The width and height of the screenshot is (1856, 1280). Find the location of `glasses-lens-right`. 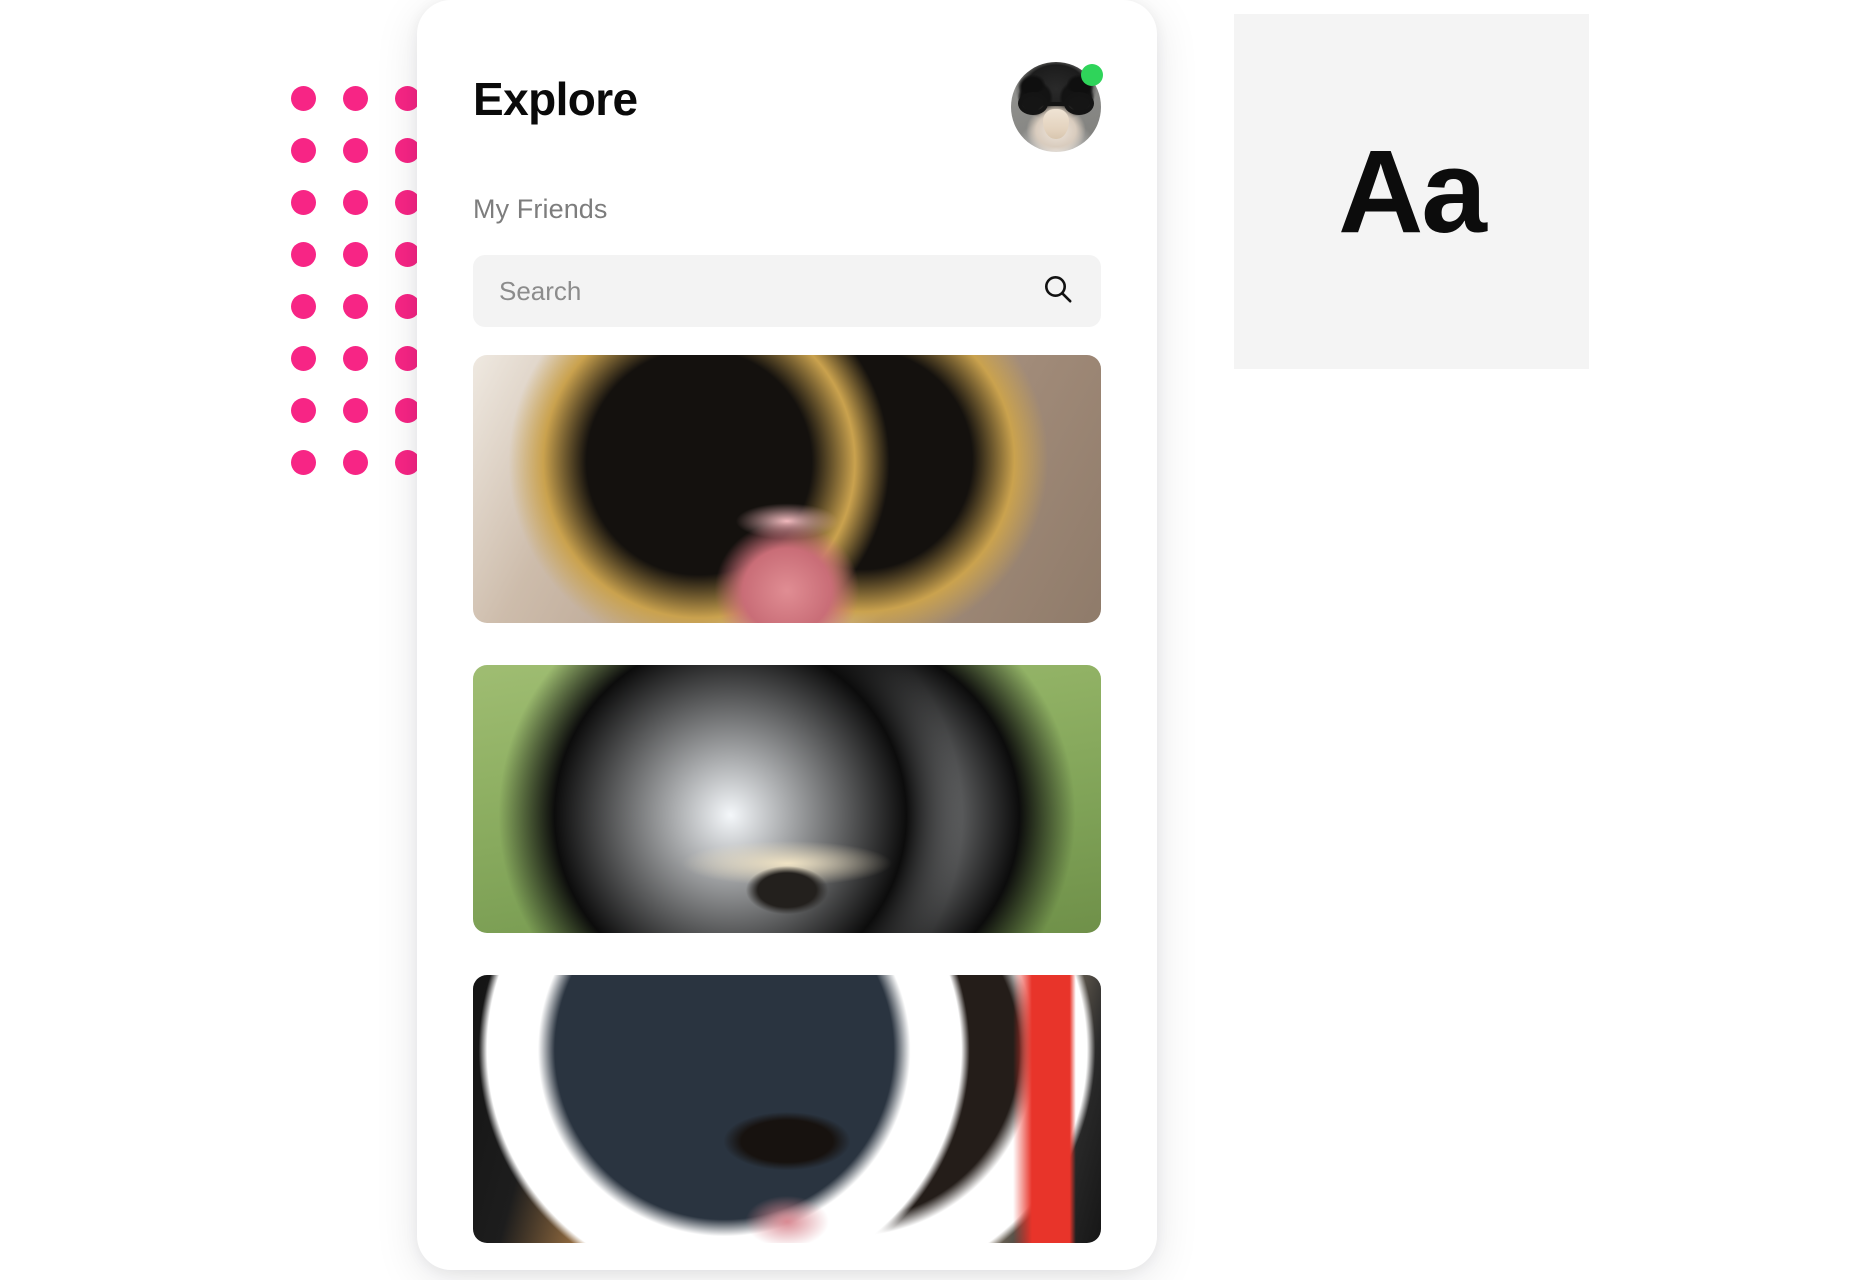

glasses-lens-right is located at coordinates (1078, 103).